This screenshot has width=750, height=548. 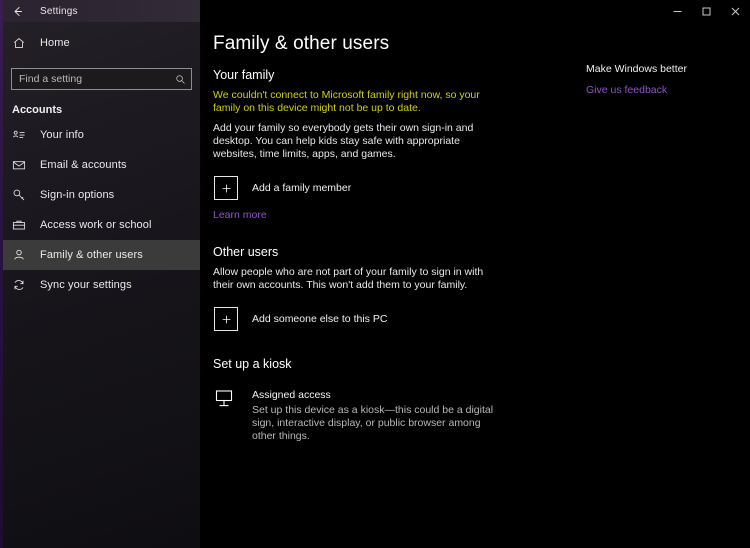 What do you see at coordinates (621, 90) in the screenshot?
I see `give-us-feedback-link: Give us feedback` at bounding box center [621, 90].